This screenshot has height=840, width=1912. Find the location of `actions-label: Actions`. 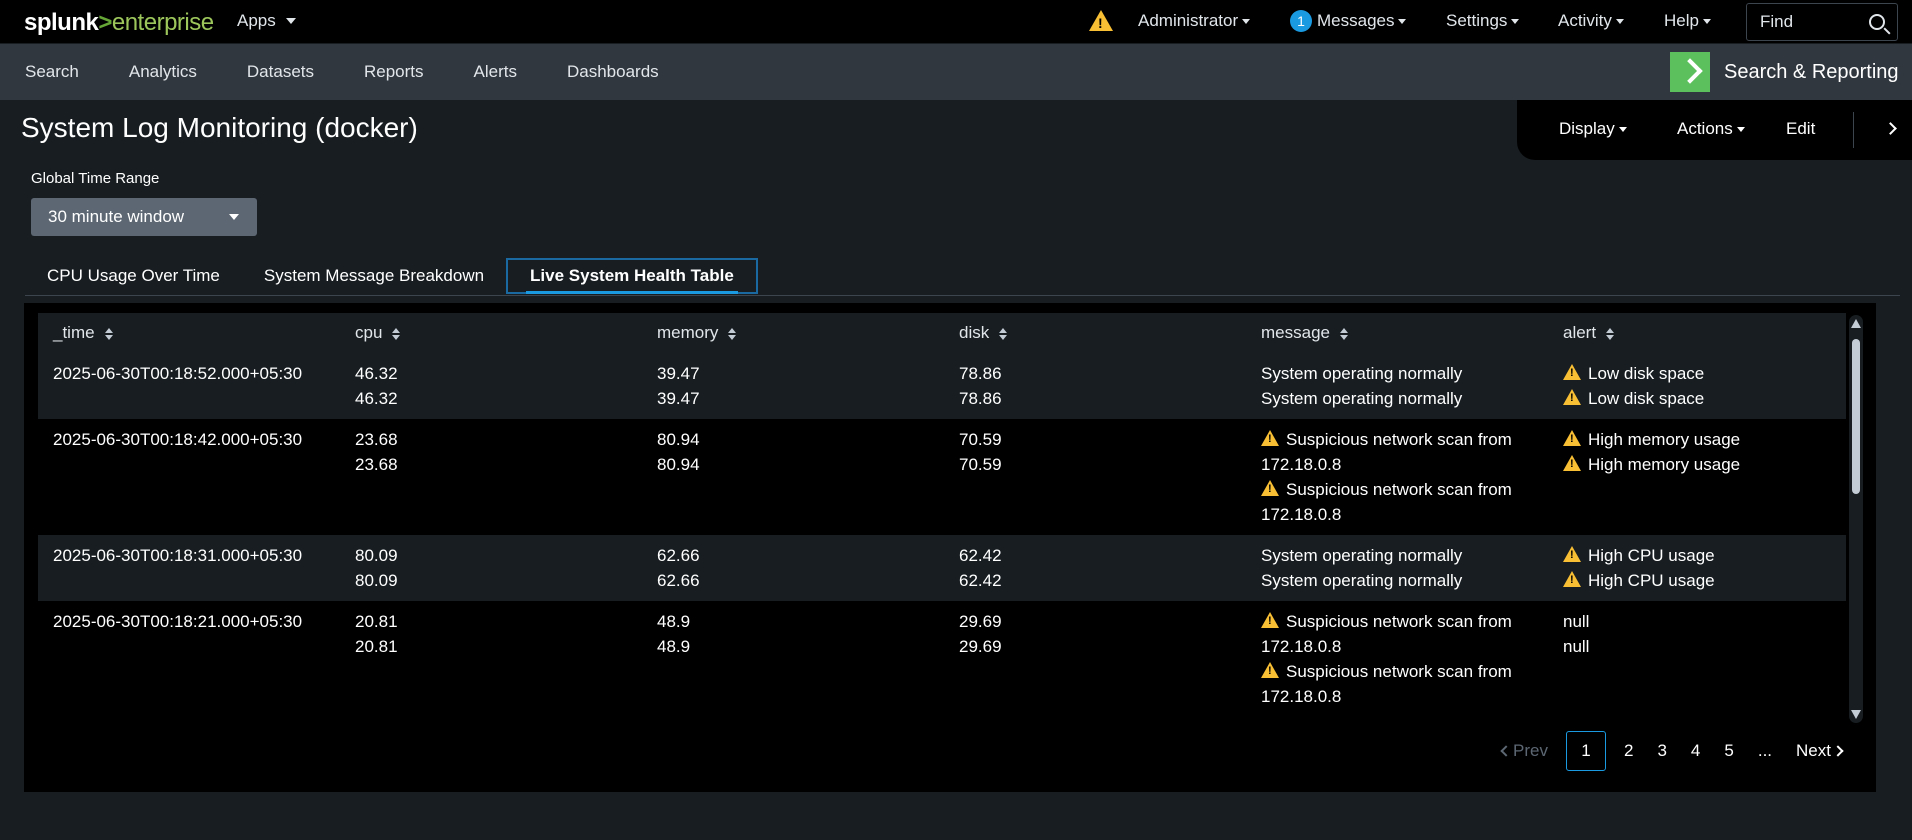

actions-label: Actions is located at coordinates (1705, 128).